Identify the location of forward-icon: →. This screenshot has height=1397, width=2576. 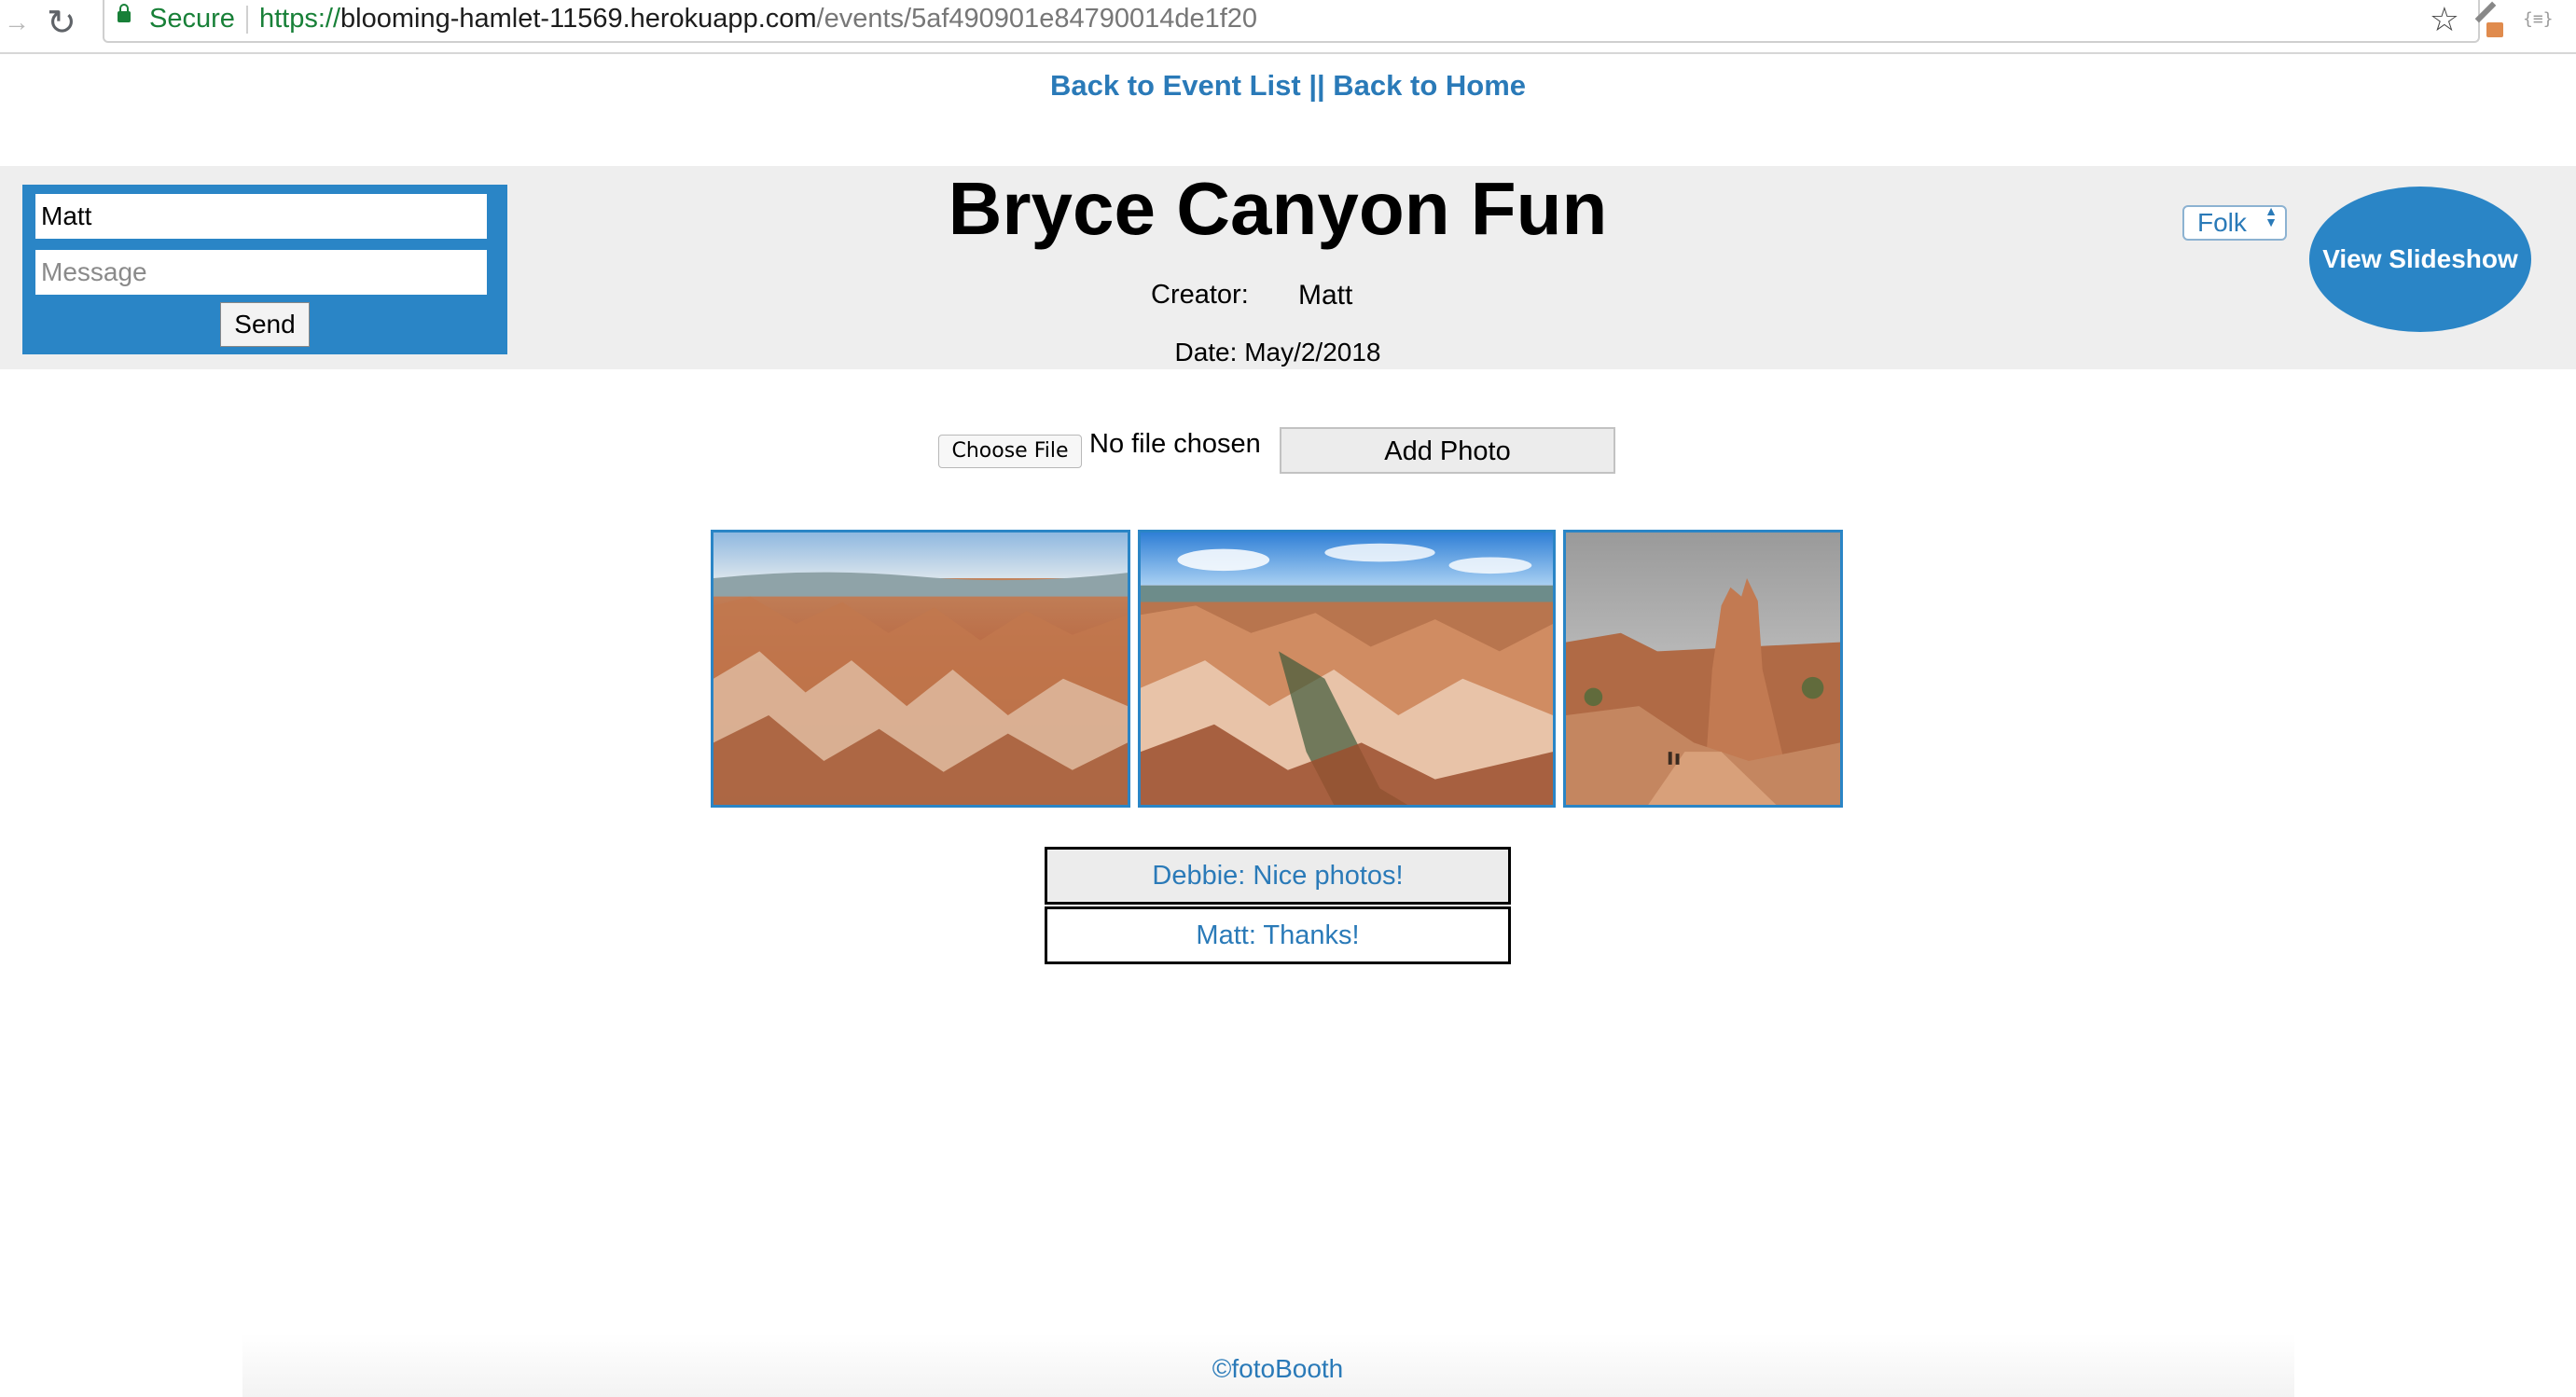
(17, 22).